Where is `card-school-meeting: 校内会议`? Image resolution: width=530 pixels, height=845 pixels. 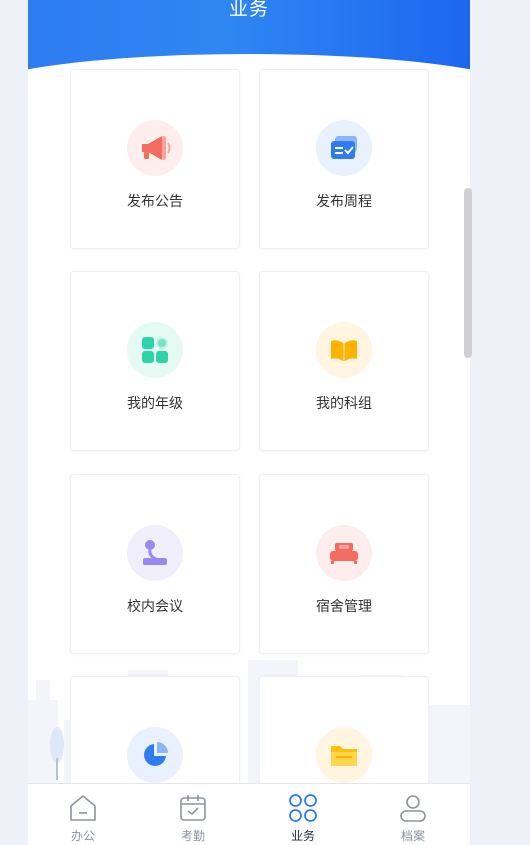
card-school-meeting: 校内会议 is located at coordinates (155, 564).